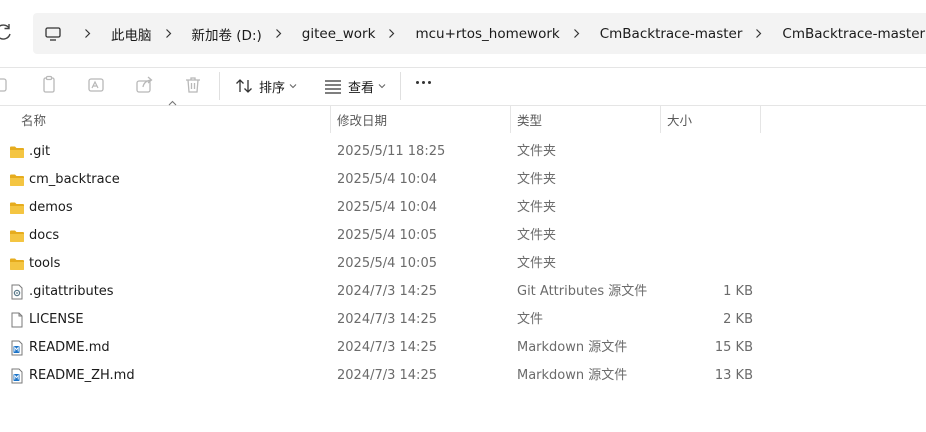 This screenshot has height=432, width=926. Describe the element at coordinates (463, 180) in the screenshot. I see `file-row: cm_backtrace 2025/5/4 10:04 文件夹` at that location.